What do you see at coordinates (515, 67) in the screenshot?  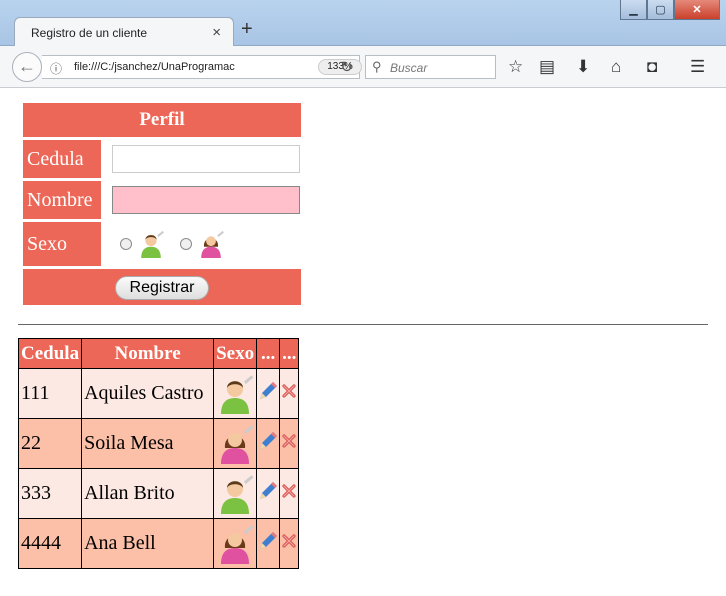 I see `bookmark-star-icon: ☆` at bounding box center [515, 67].